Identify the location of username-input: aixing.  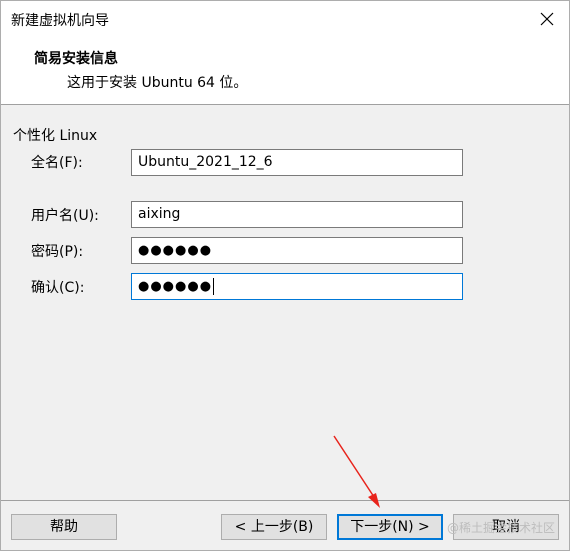
(297, 214).